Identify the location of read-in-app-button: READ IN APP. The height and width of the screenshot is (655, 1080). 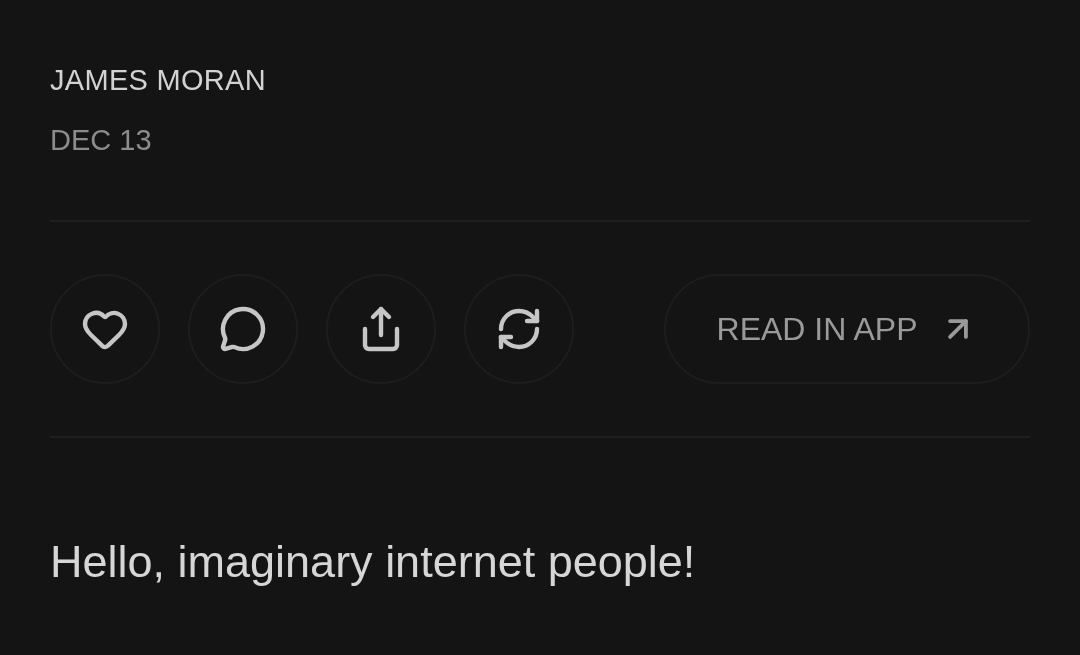
(847, 329).